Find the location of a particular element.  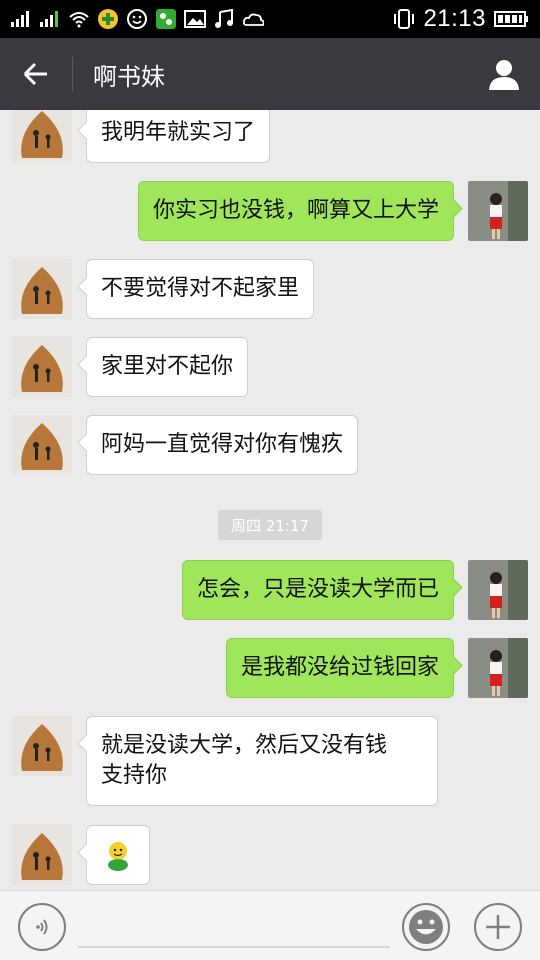

person-icon is located at coordinates (504, 75).